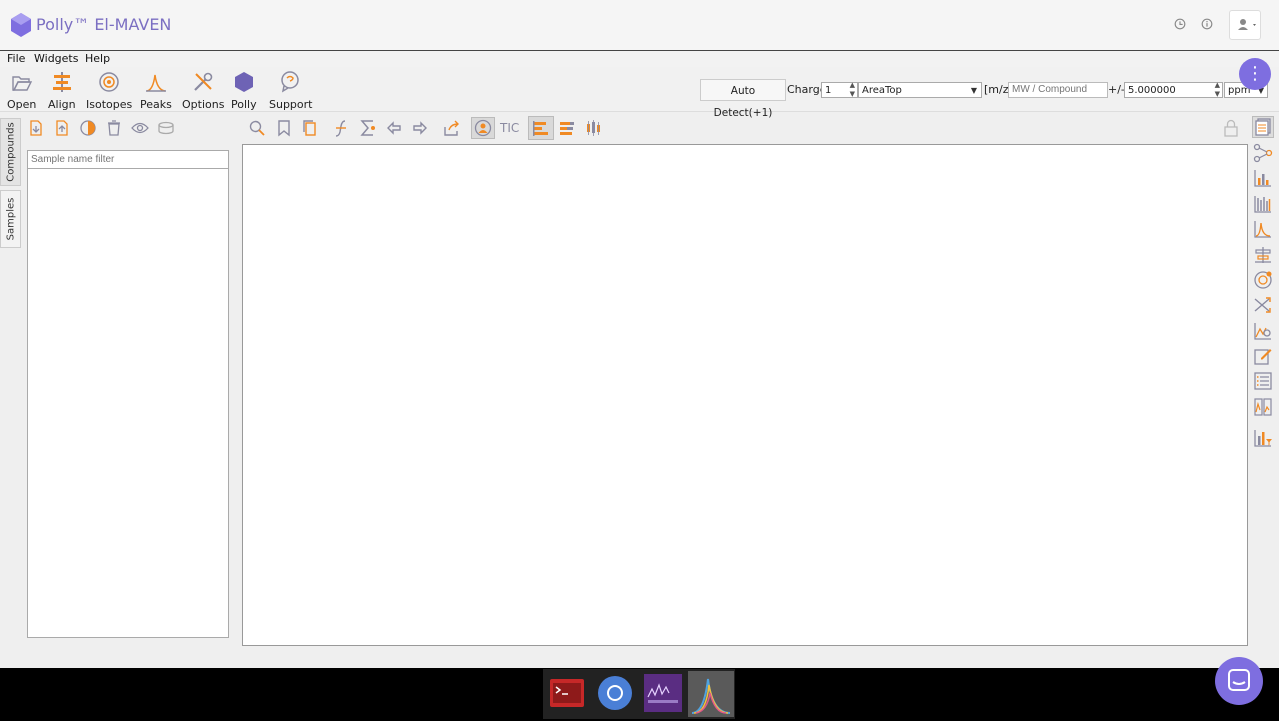 The image size is (1279, 721). What do you see at coordinates (21, 83) in the screenshot?
I see `folder-open-icon` at bounding box center [21, 83].